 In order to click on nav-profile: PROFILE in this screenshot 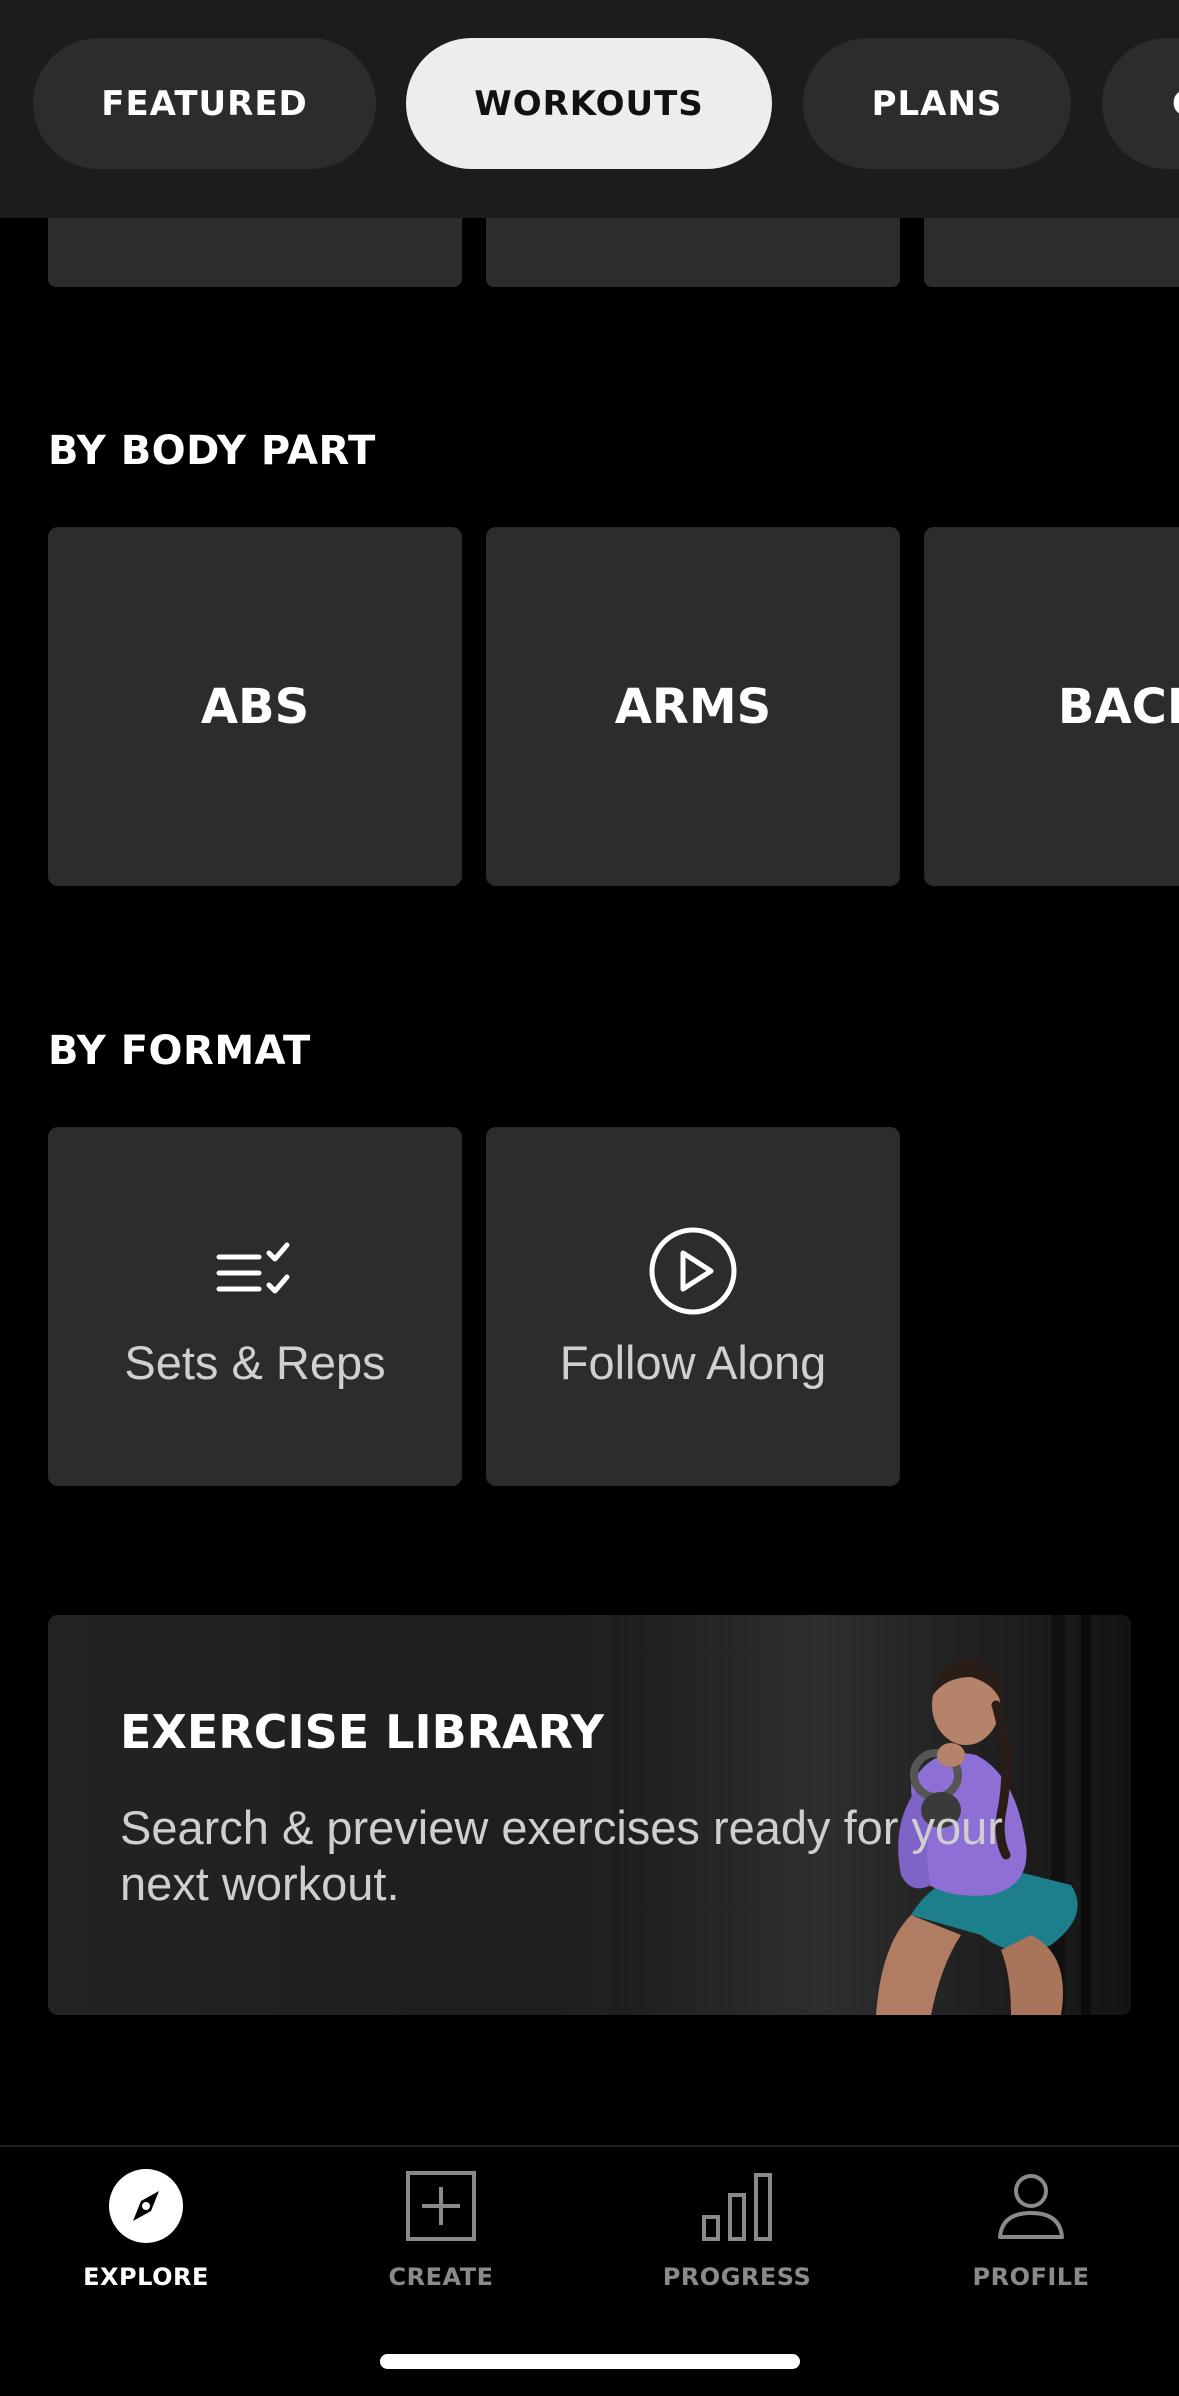, I will do `click(1031, 2242)`.